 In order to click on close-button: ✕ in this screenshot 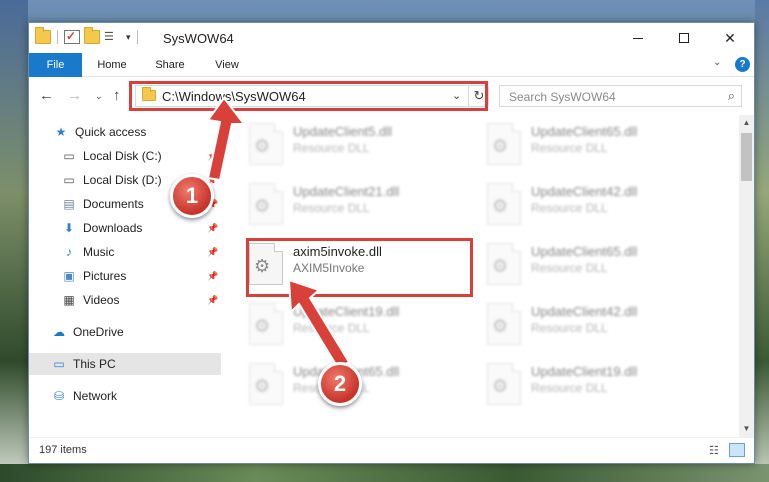, I will do `click(730, 38)`.